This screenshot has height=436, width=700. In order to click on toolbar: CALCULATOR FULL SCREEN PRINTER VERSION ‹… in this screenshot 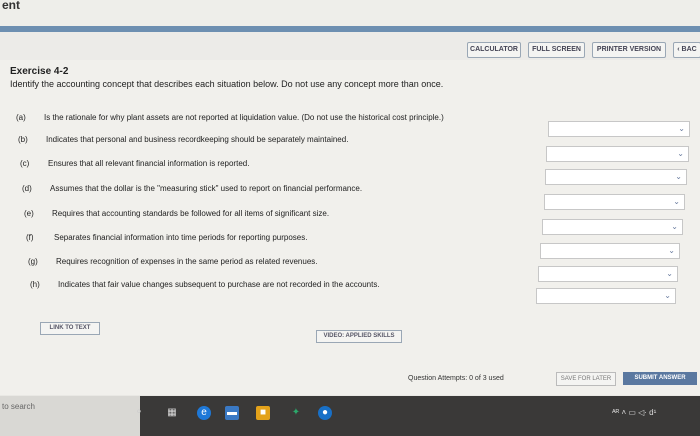, I will do `click(350, 46)`.